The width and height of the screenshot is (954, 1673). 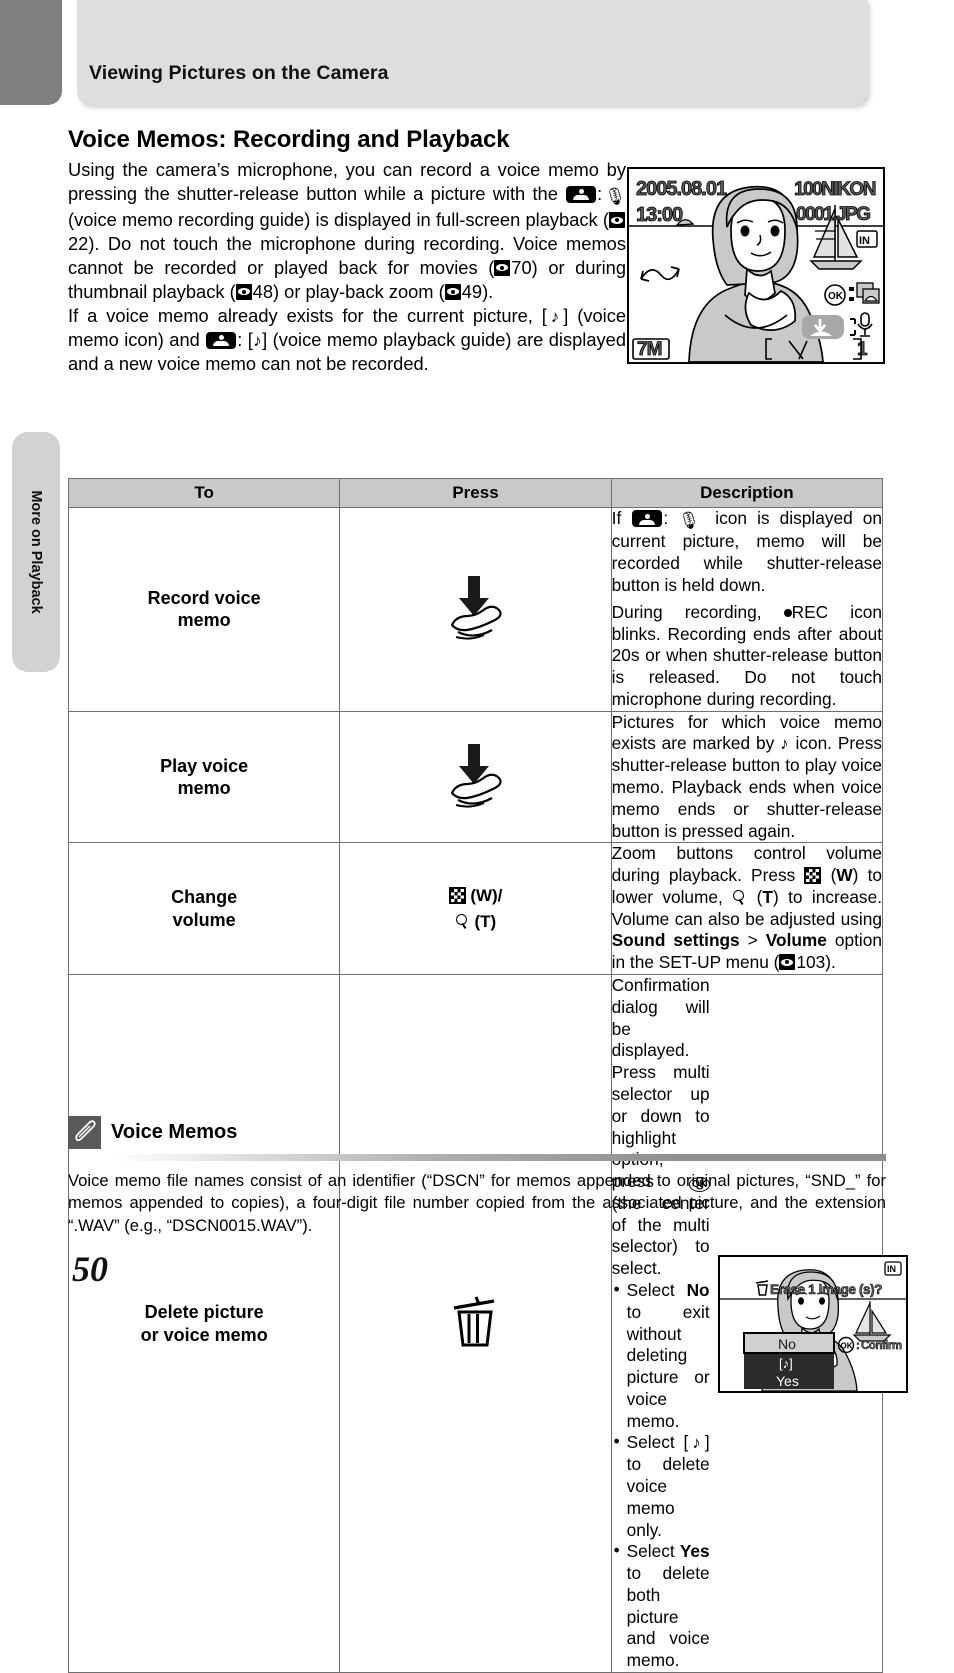 I want to click on svg-text: 7M, so click(x=649, y=349).